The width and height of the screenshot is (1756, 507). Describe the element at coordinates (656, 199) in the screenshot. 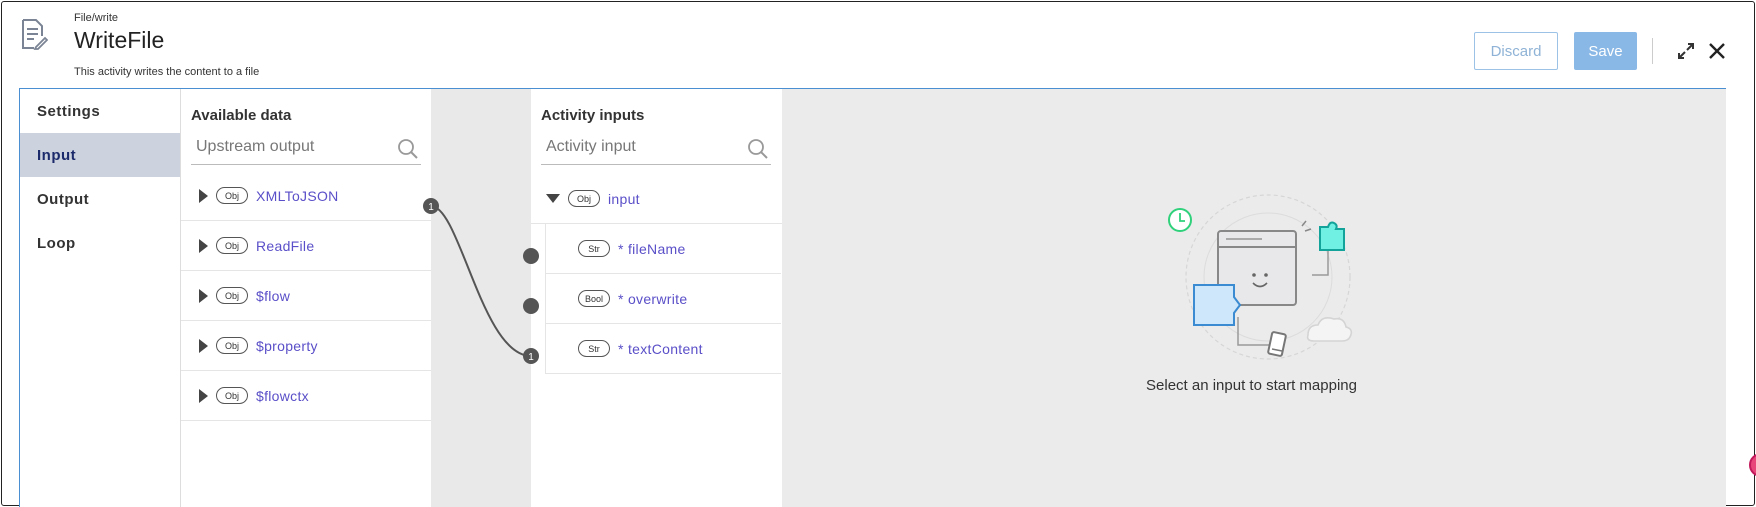

I see `input-root-row: Obj input` at that location.